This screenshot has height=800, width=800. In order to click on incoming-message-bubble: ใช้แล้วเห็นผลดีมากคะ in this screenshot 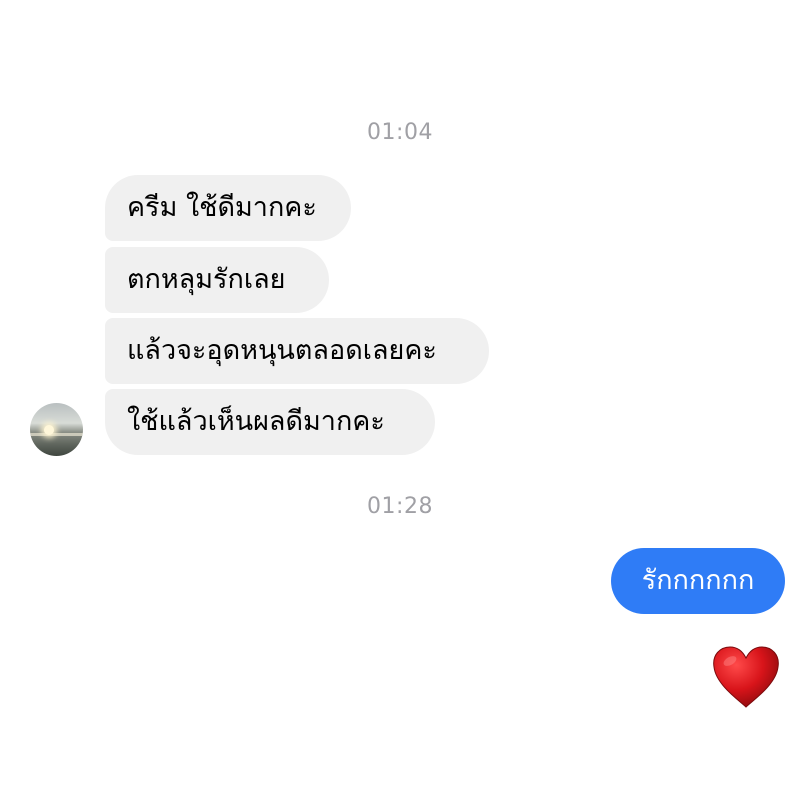, I will do `click(270, 422)`.